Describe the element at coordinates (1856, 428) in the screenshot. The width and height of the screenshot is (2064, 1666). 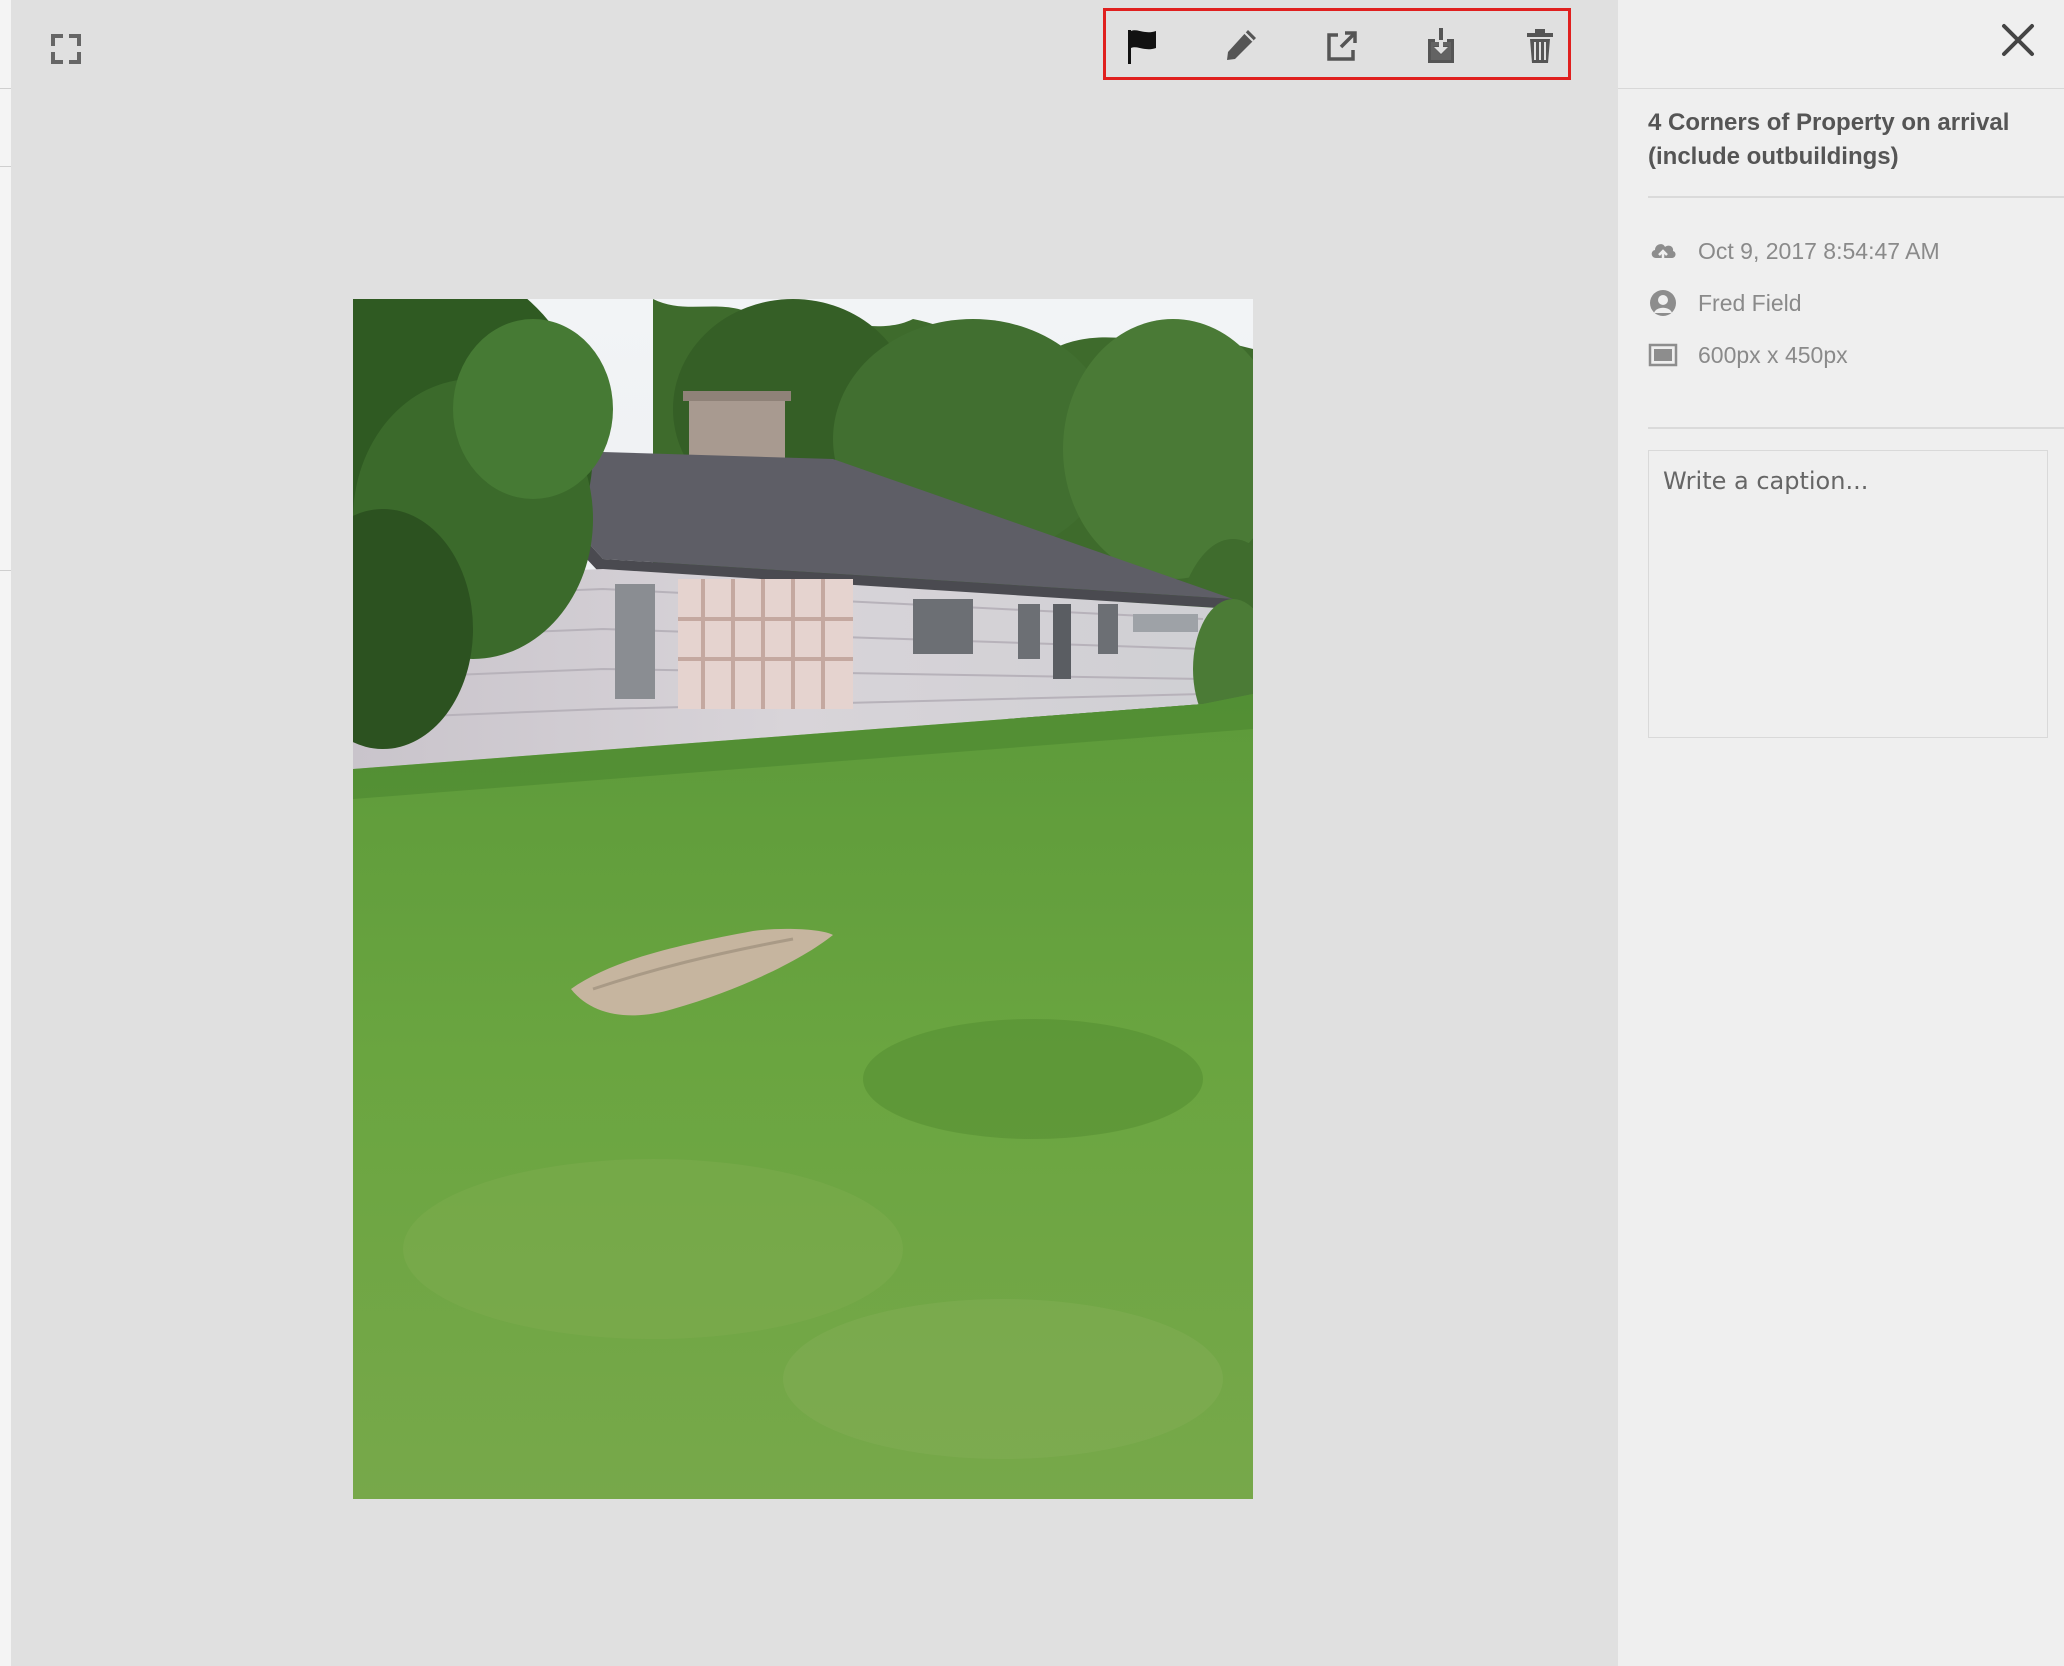
I see `meta-divider` at that location.